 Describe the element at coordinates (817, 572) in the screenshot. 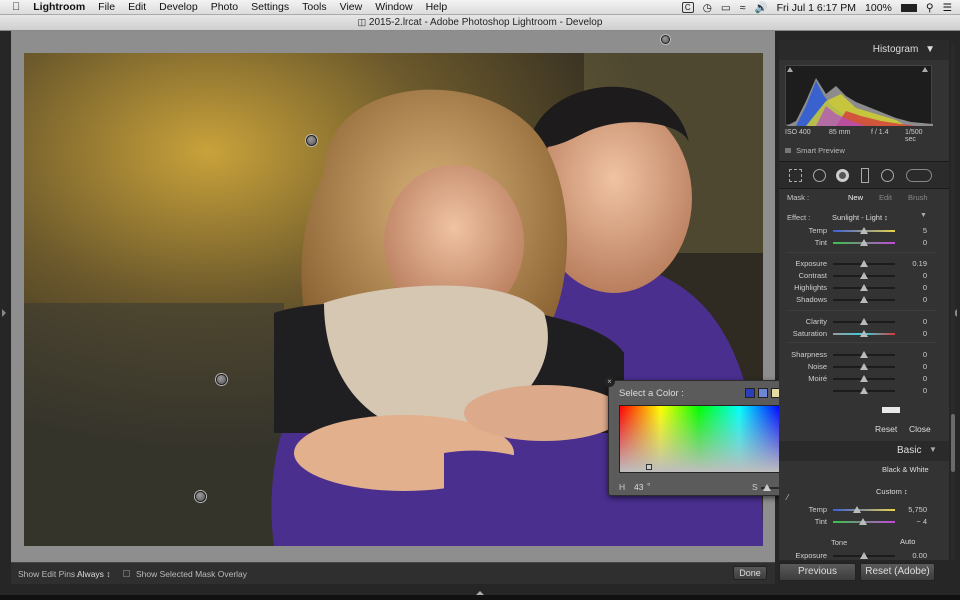

I see `previous-button: Previous` at that location.